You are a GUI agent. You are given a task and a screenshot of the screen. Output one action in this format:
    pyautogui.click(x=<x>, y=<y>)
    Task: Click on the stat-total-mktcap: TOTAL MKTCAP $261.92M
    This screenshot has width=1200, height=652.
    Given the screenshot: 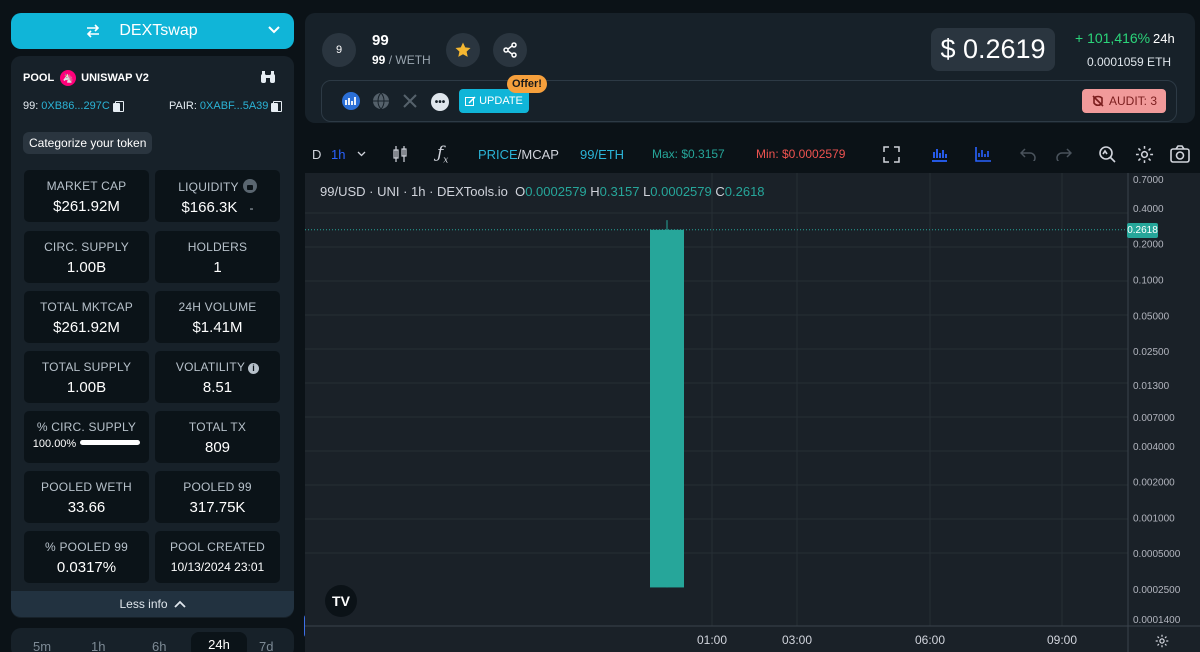 What is the action you would take?
    pyautogui.click(x=86, y=317)
    